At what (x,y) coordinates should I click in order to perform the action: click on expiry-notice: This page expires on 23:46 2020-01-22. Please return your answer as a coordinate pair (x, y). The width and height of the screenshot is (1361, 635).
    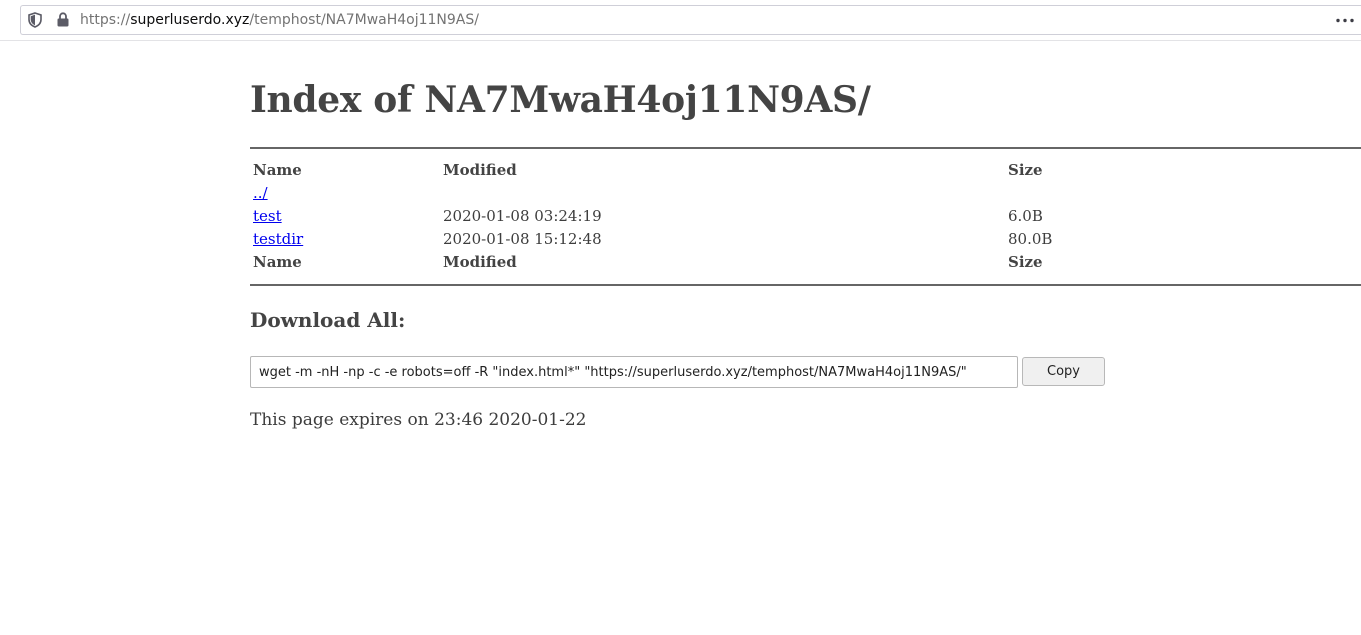
    Looking at the image, I should click on (418, 420).